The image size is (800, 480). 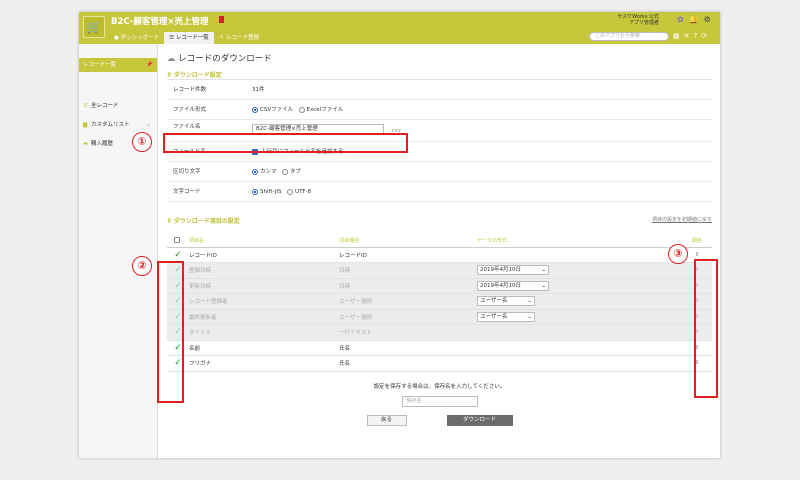 What do you see at coordinates (386, 420) in the screenshot?
I see `back-button: 戻る` at bounding box center [386, 420].